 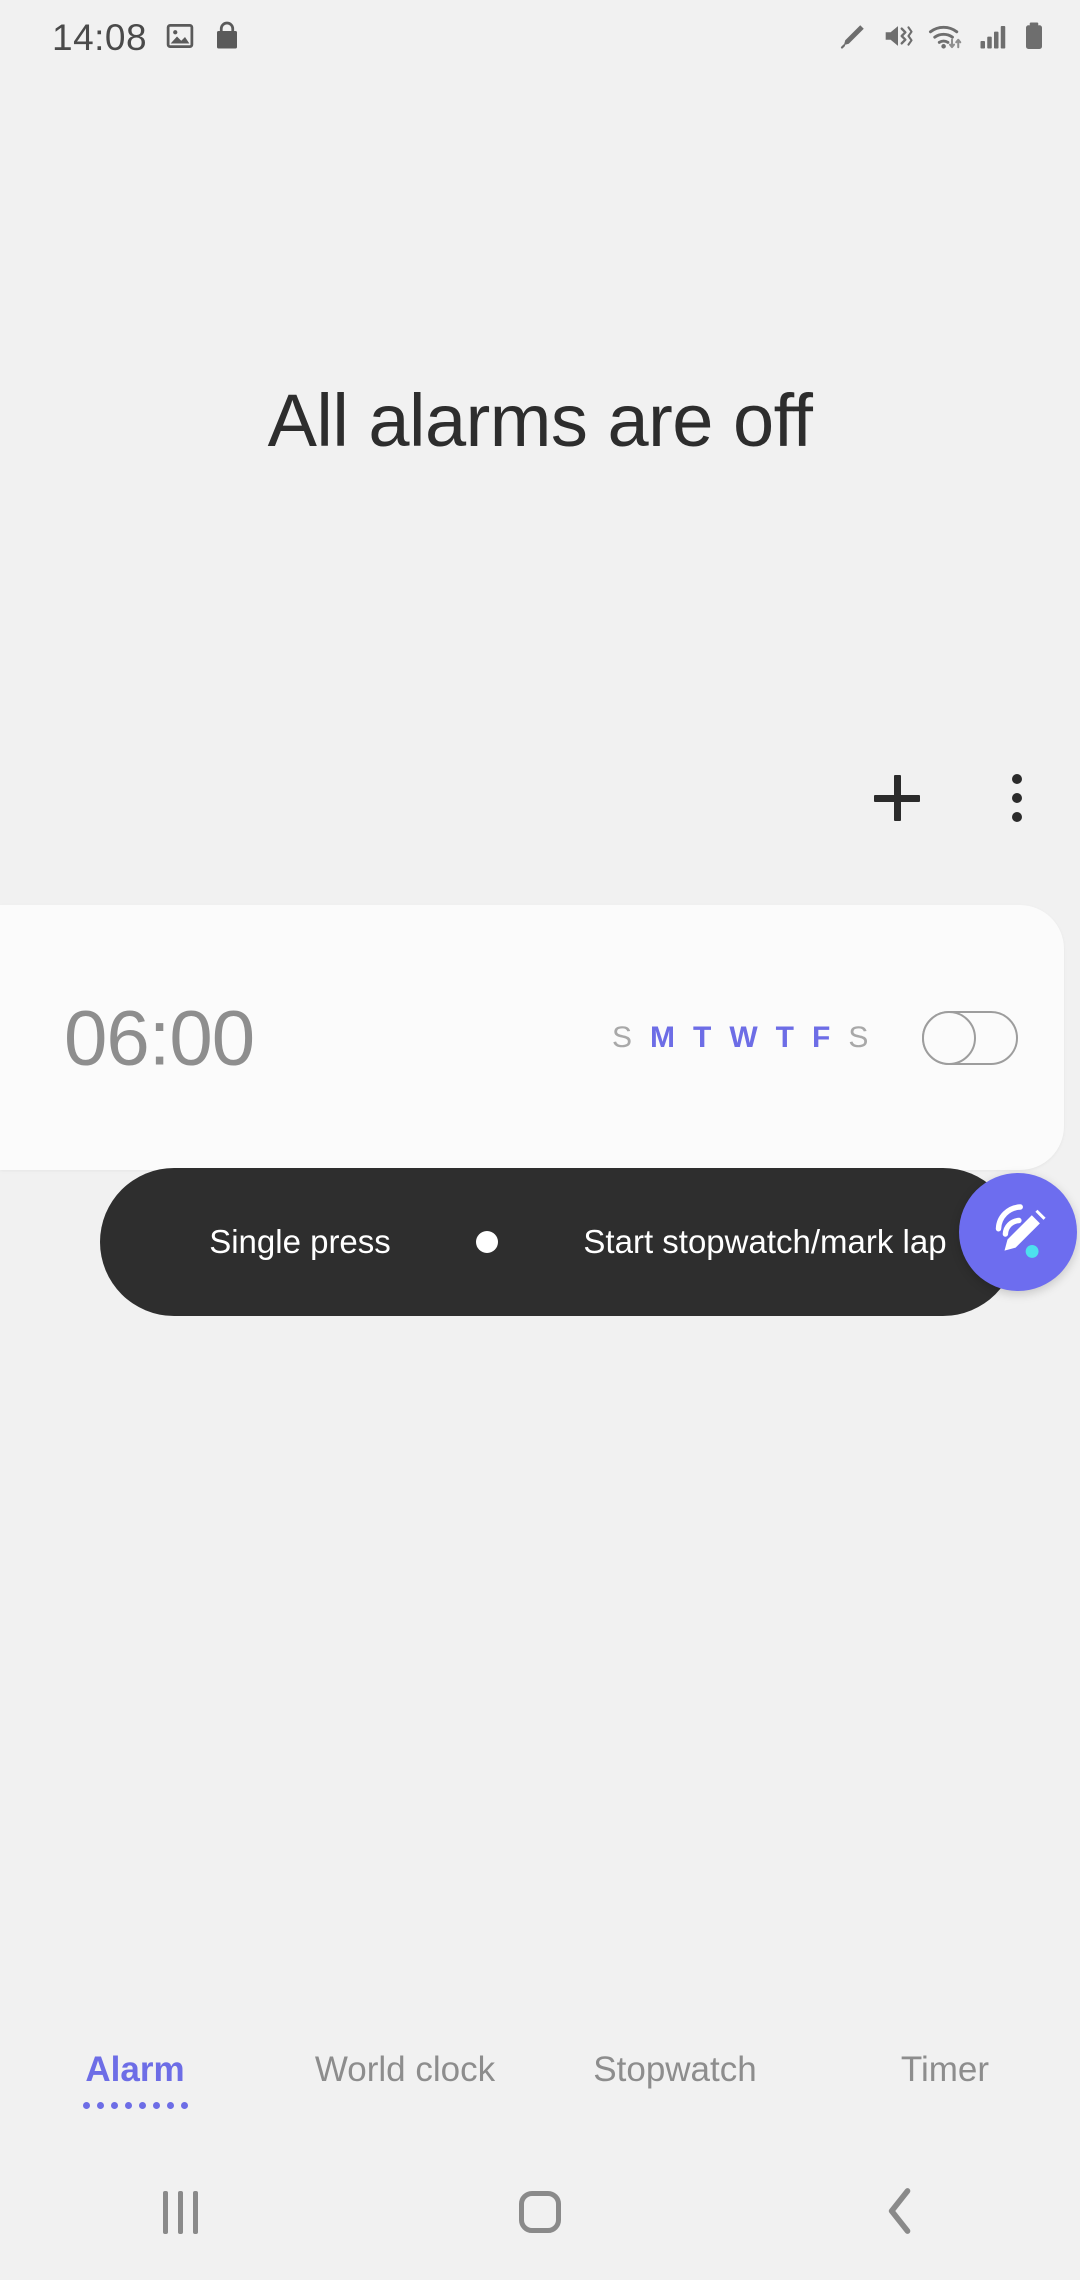 What do you see at coordinates (743, 1037) in the screenshot?
I see `alarm-day-wed: W` at bounding box center [743, 1037].